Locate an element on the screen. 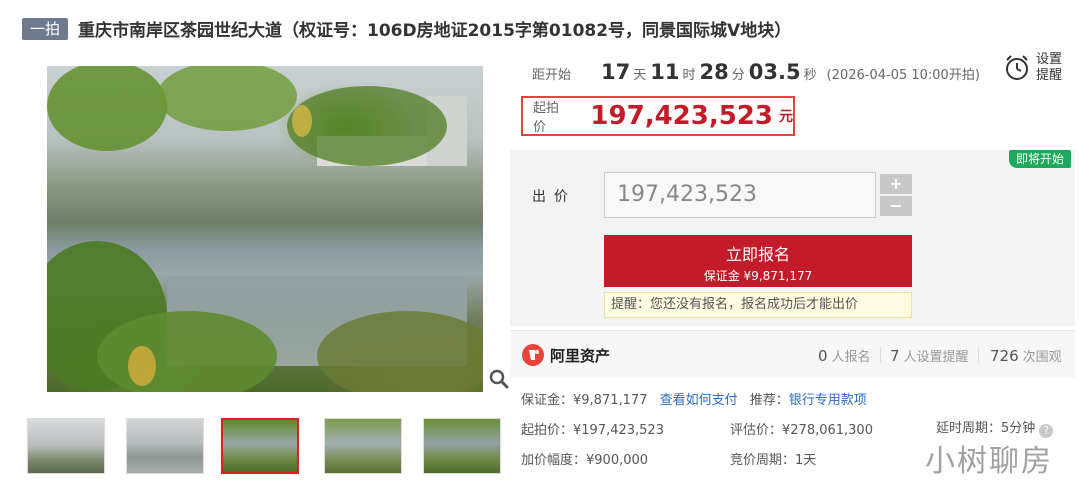 The width and height of the screenshot is (1080, 496). bid-amount-input: 197,423,523 is located at coordinates (740, 195).